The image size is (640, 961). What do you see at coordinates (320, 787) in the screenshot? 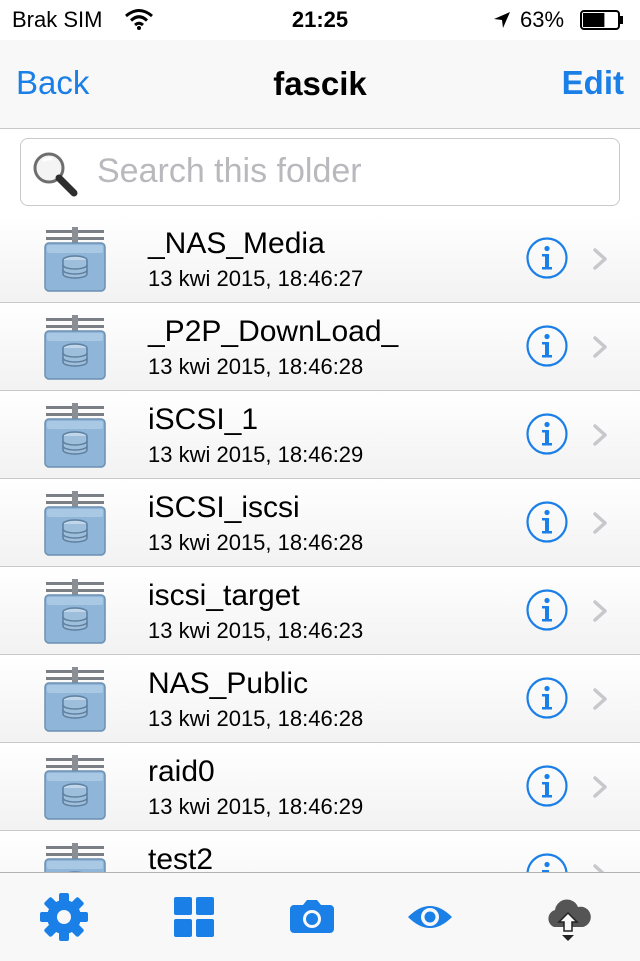
I see `list-item: raid0 13 kwi 2015, 18:46:29` at bounding box center [320, 787].